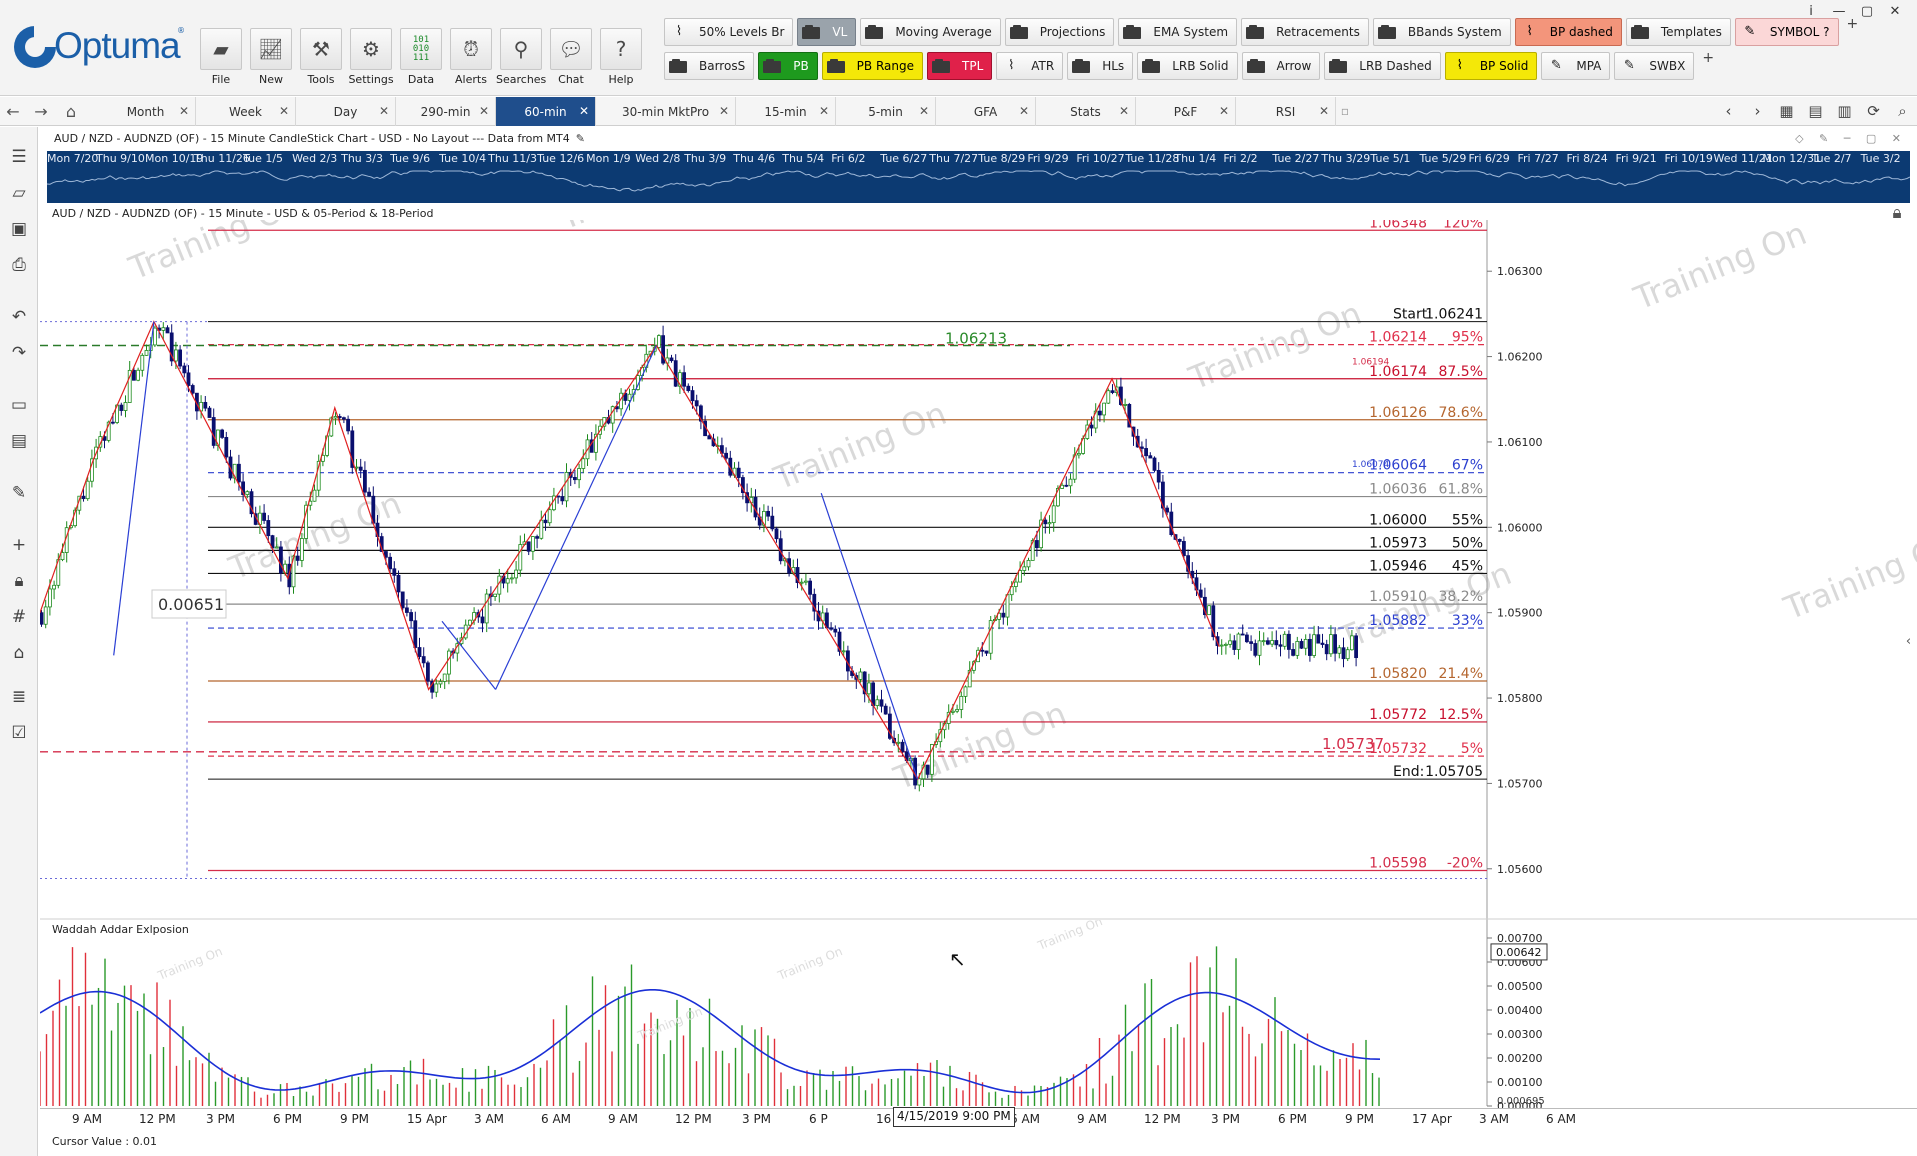 Image resolution: width=1917 pixels, height=1156 pixels. Describe the element at coordinates (621, 59) in the screenshot. I see `help-button: ? Help` at that location.